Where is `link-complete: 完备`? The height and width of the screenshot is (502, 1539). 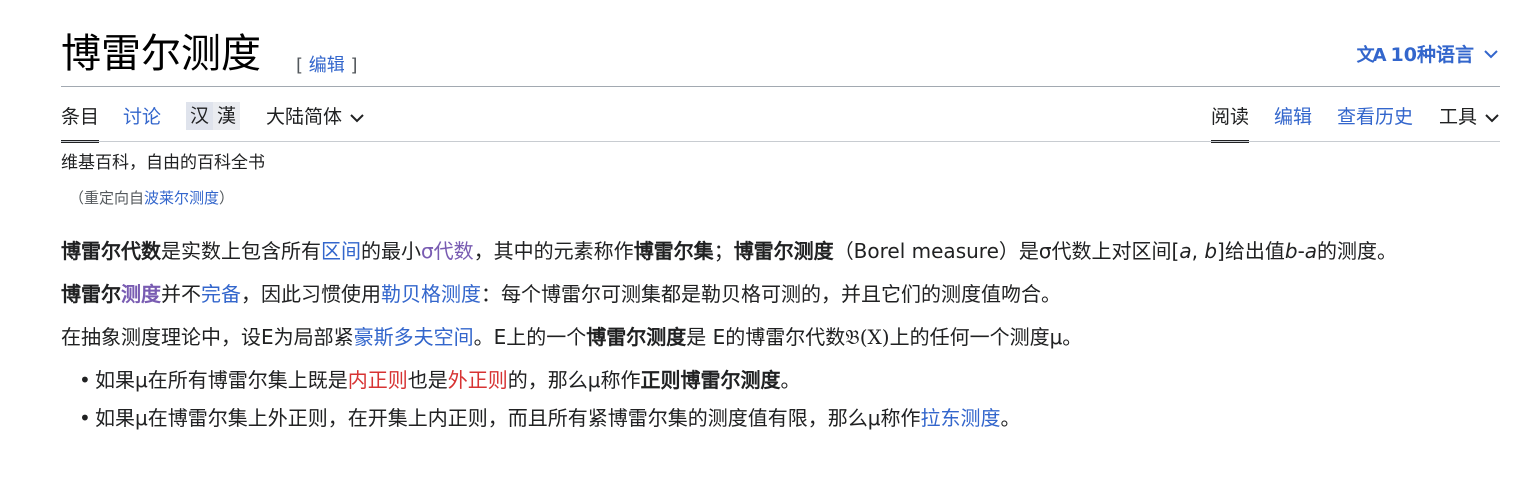 link-complete: 完备 is located at coordinates (221, 294).